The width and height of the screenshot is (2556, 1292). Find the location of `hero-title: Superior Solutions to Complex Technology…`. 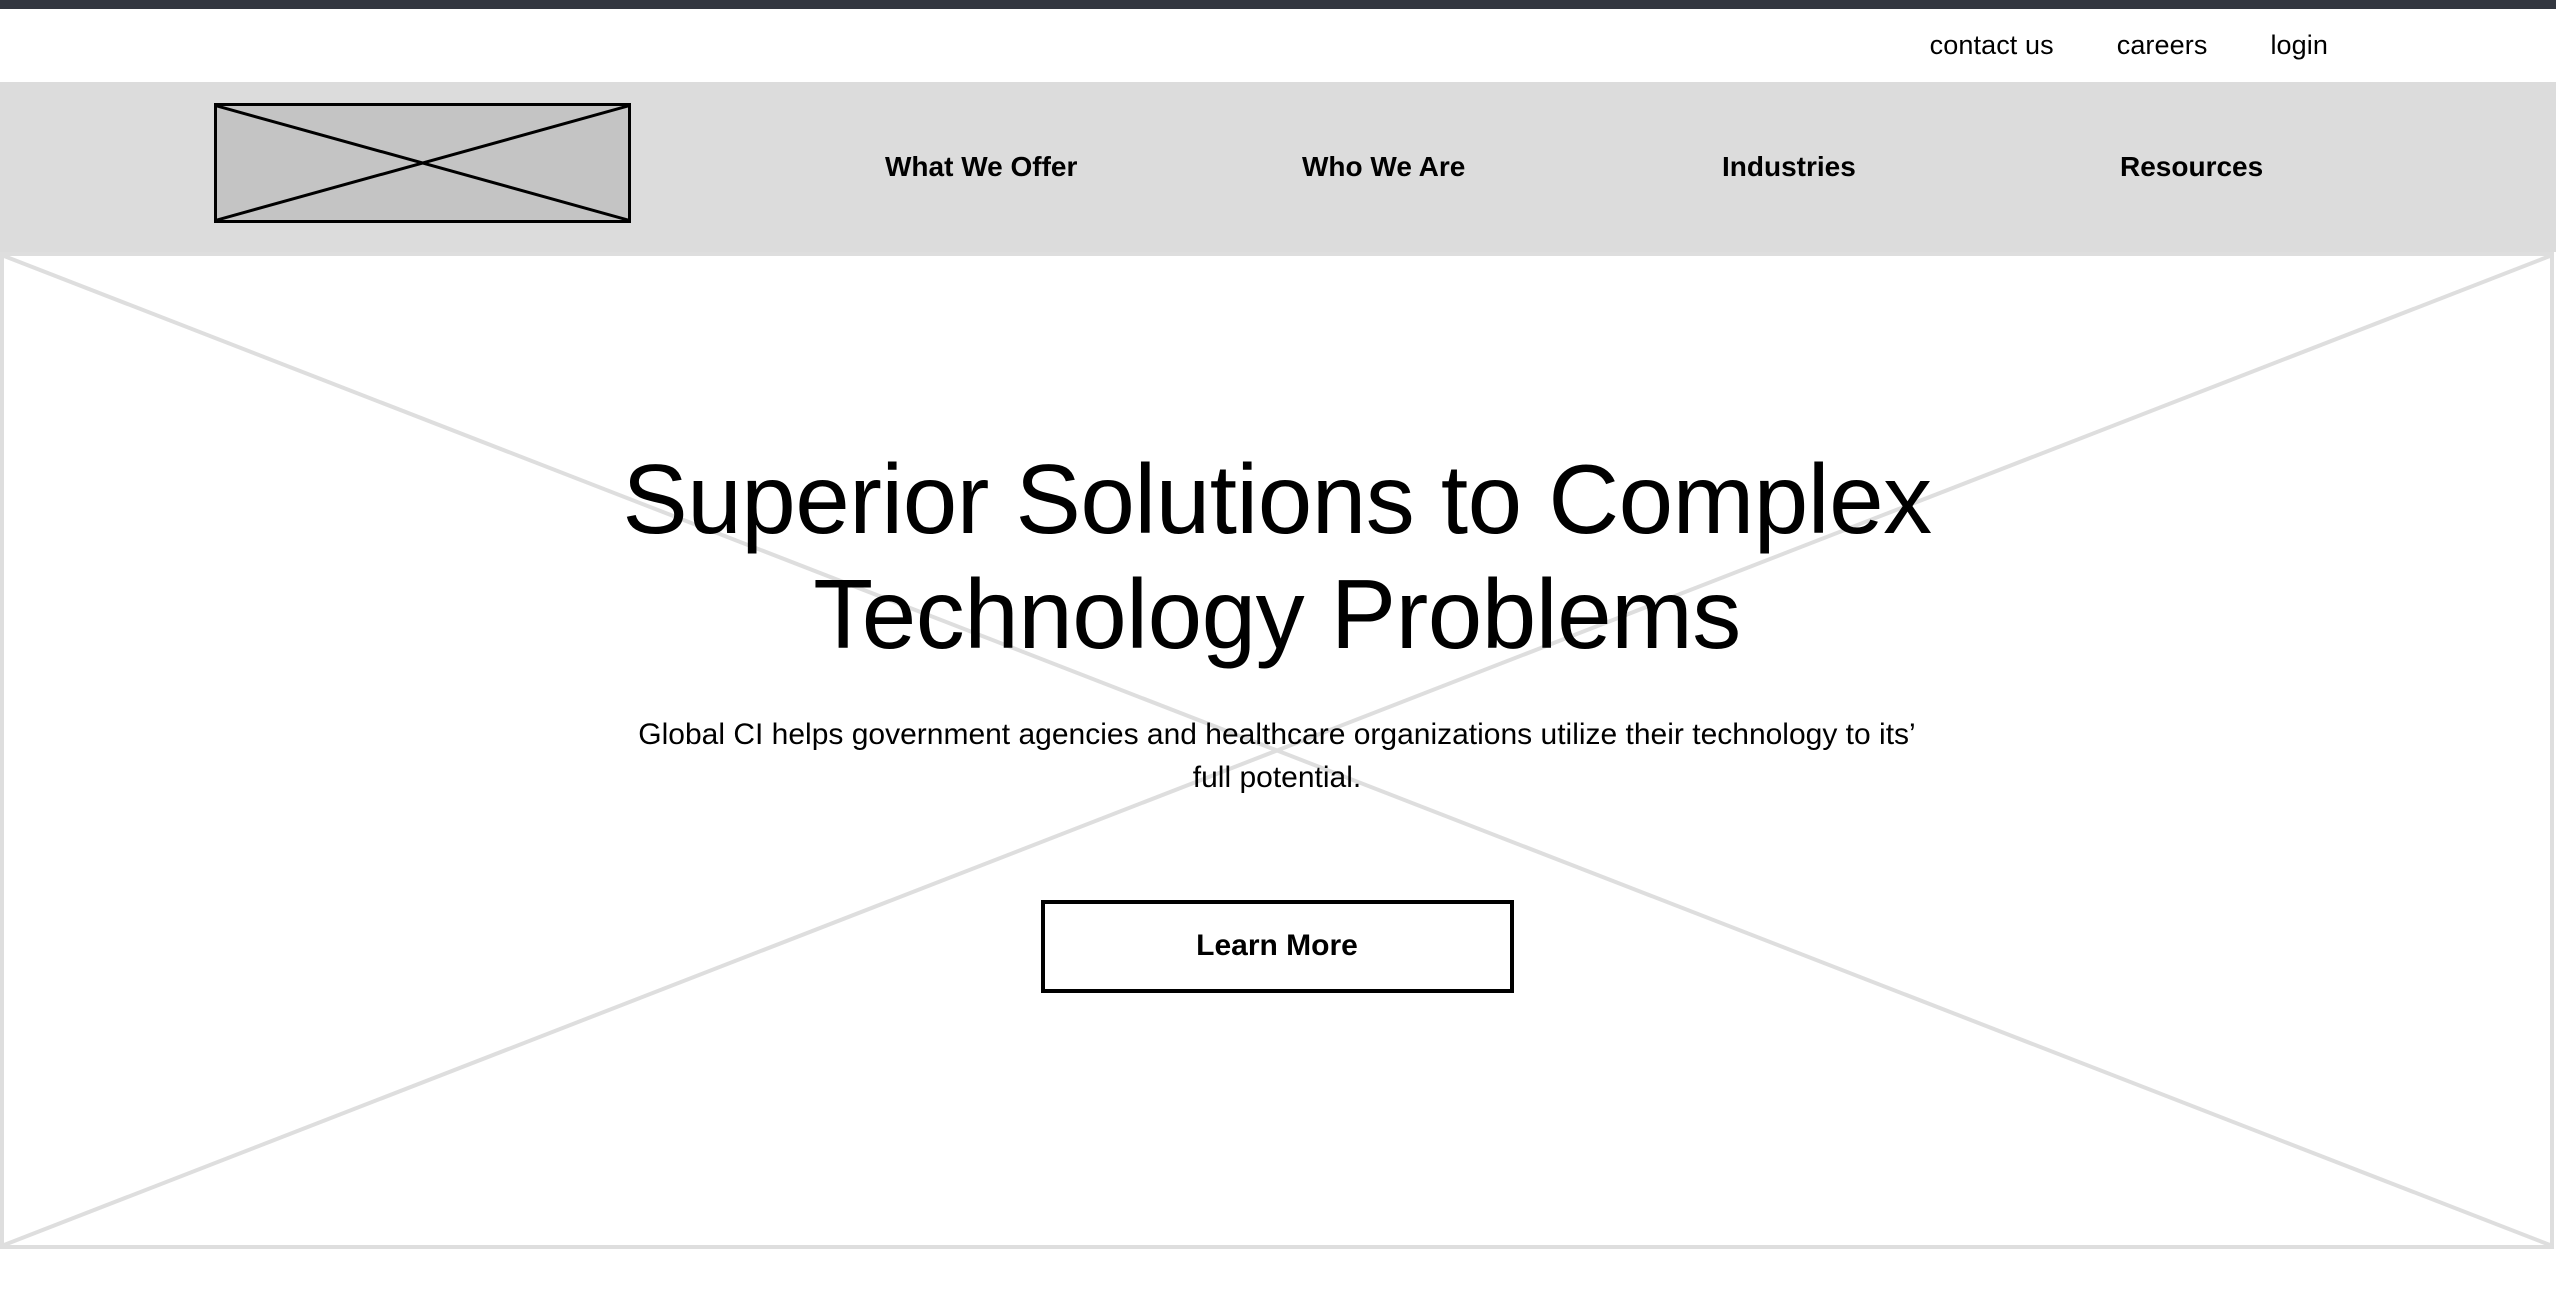

hero-title: Superior Solutions to Complex Technology… is located at coordinates (1277, 556).